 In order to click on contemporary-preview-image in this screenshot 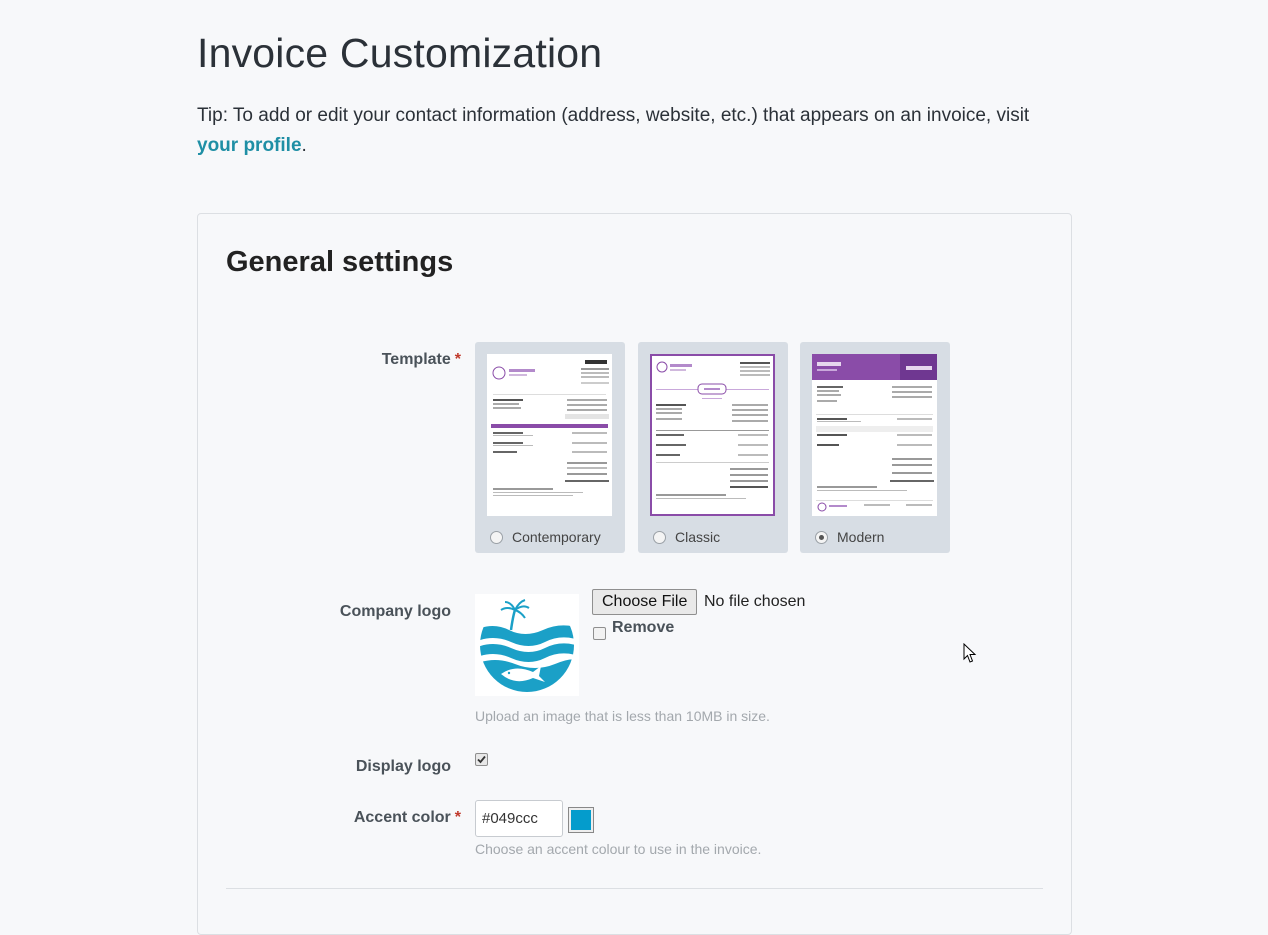, I will do `click(549, 435)`.